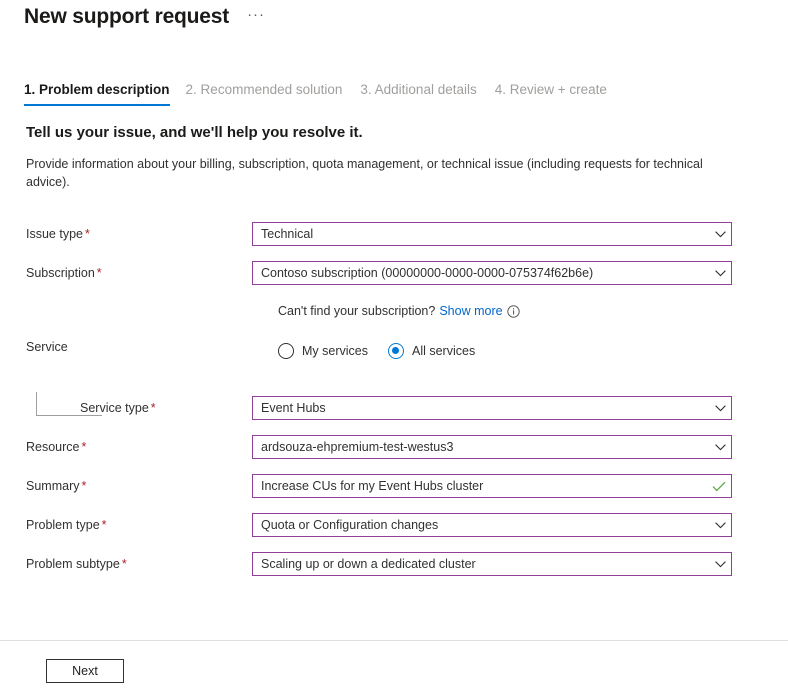 This screenshot has height=699, width=788. I want to click on radio-my-services-indicator, so click(286, 351).